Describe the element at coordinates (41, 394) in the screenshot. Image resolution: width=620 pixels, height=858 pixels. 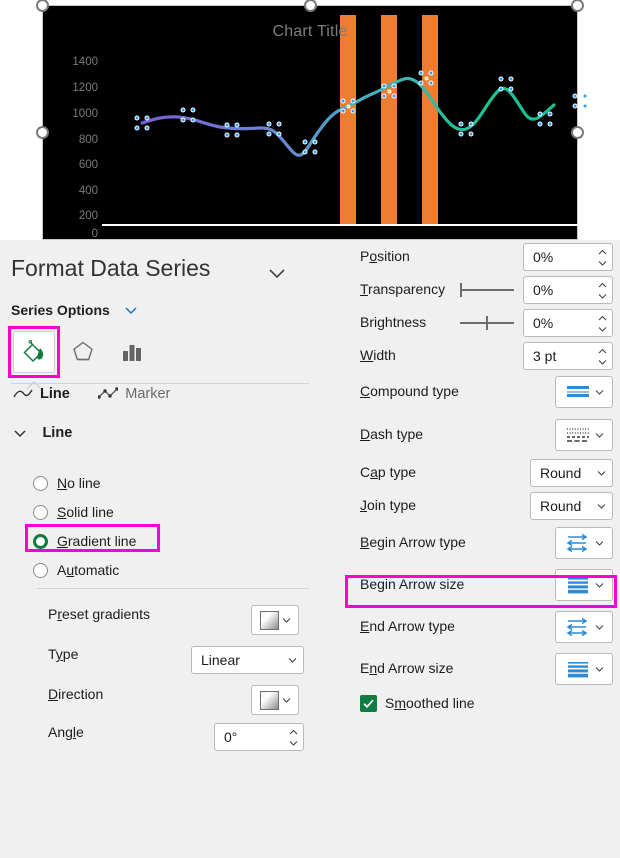
I see `subtab-line: Line` at that location.